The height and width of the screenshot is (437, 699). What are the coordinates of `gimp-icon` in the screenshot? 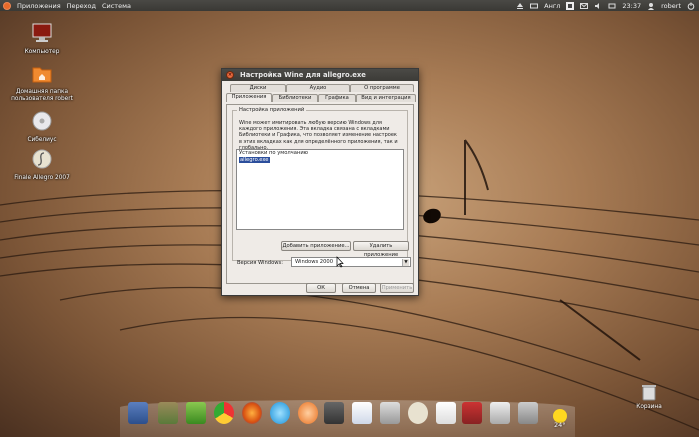 It's located at (334, 413).